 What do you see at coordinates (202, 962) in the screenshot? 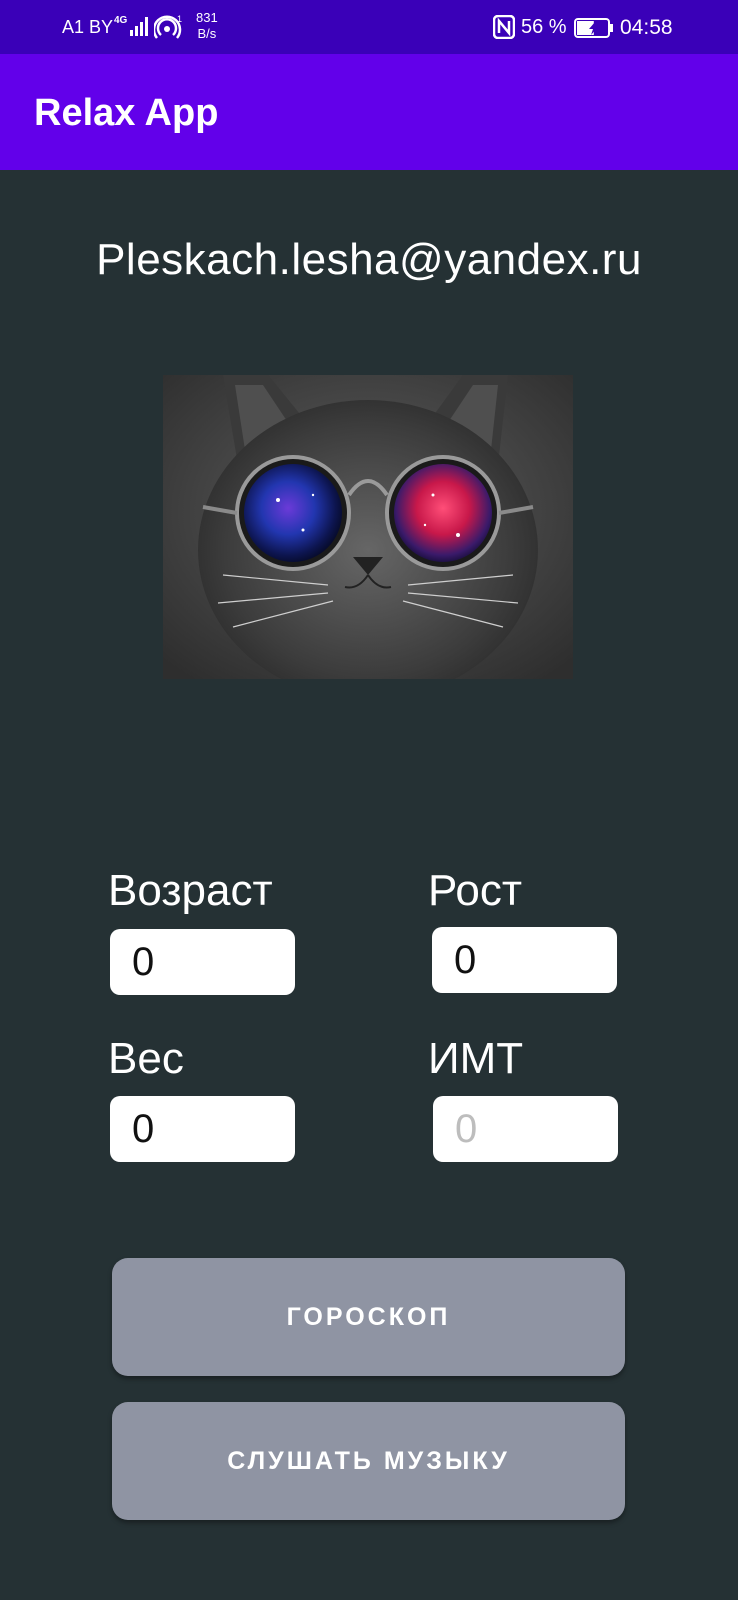
I see `age-input: 0` at bounding box center [202, 962].